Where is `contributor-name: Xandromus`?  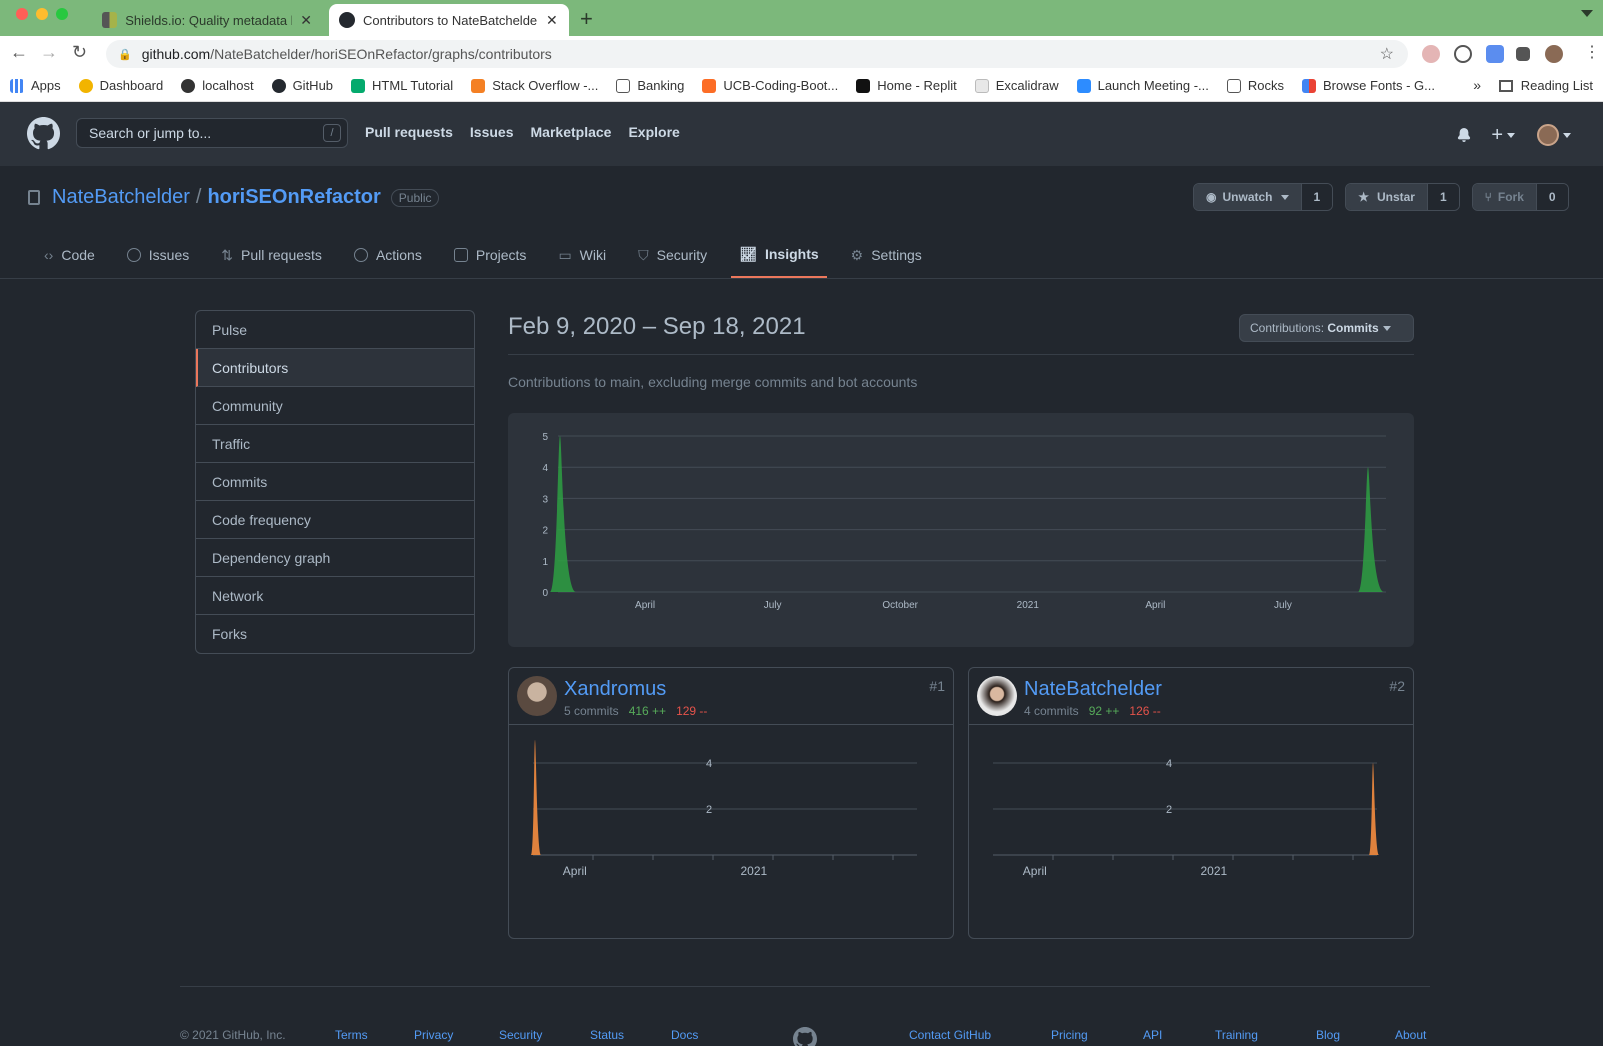 contributor-name: Xandromus is located at coordinates (615, 689).